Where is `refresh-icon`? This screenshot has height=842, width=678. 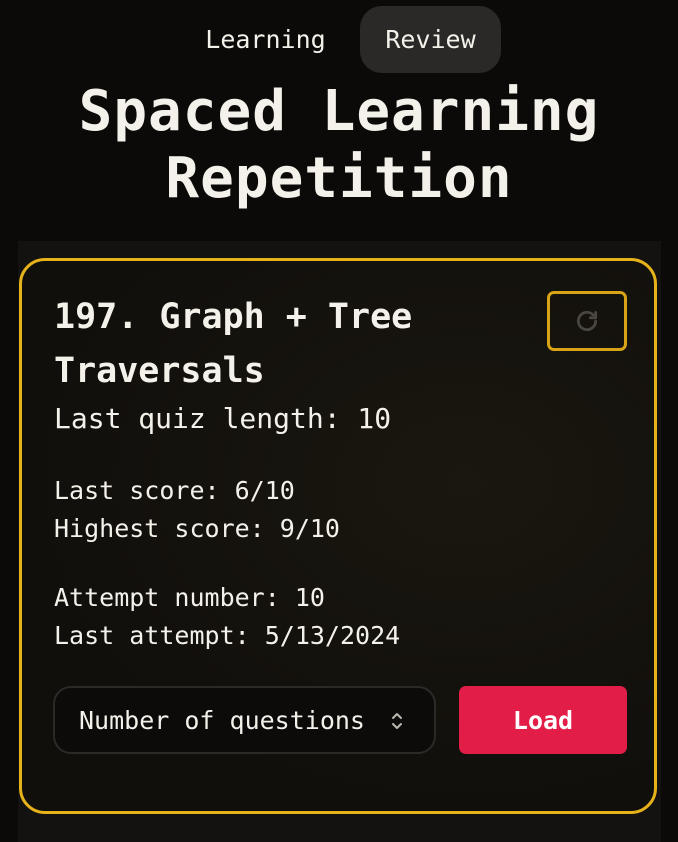 refresh-icon is located at coordinates (587, 320).